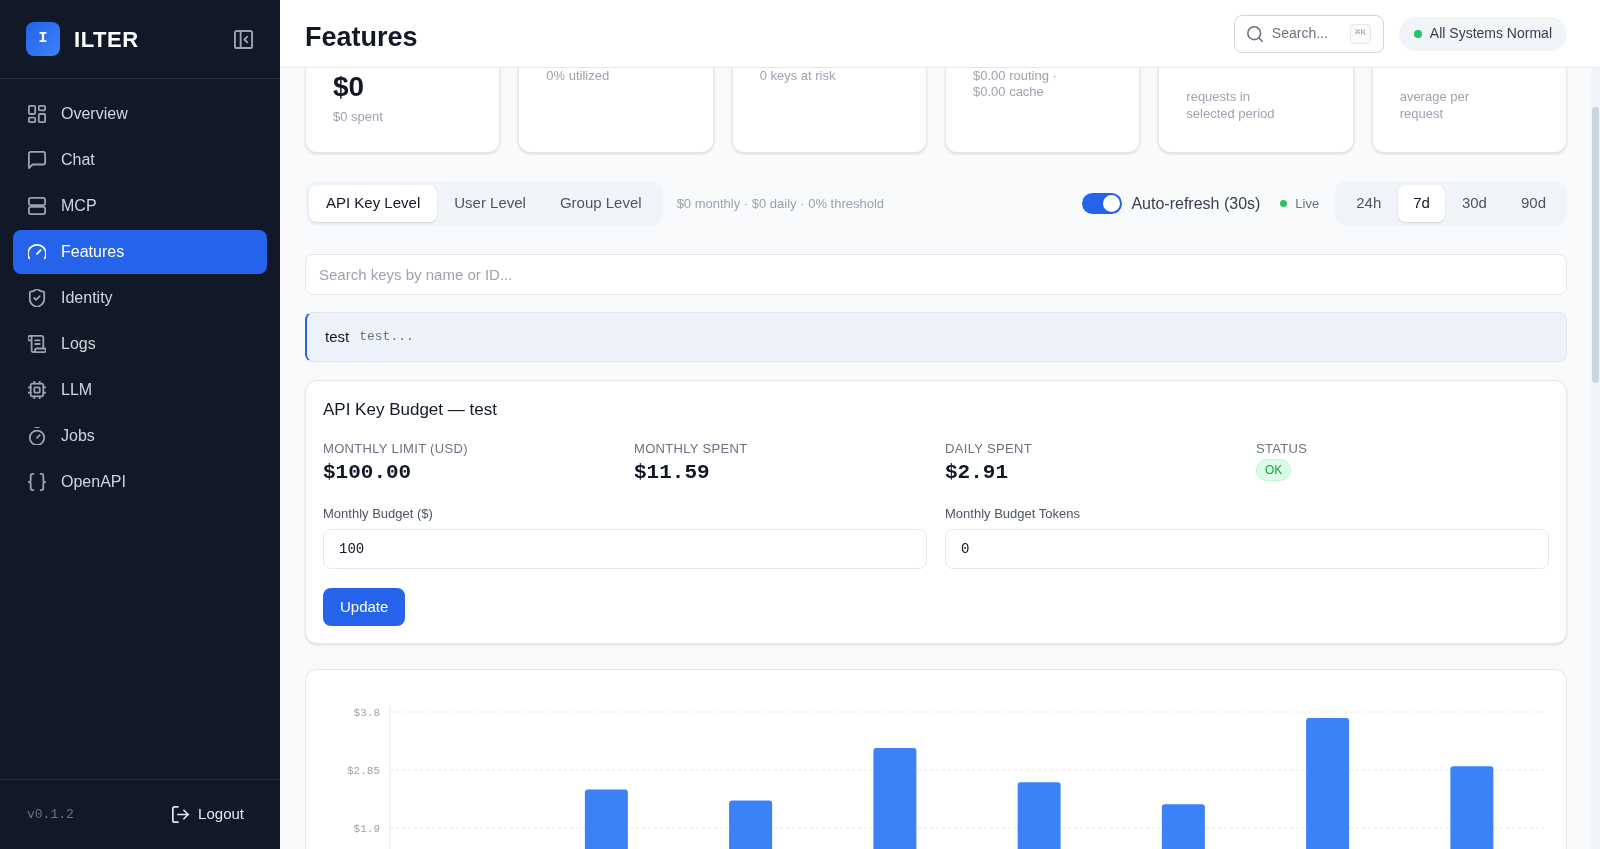 This screenshot has width=1600, height=849. I want to click on logo-mark: I, so click(43, 39).